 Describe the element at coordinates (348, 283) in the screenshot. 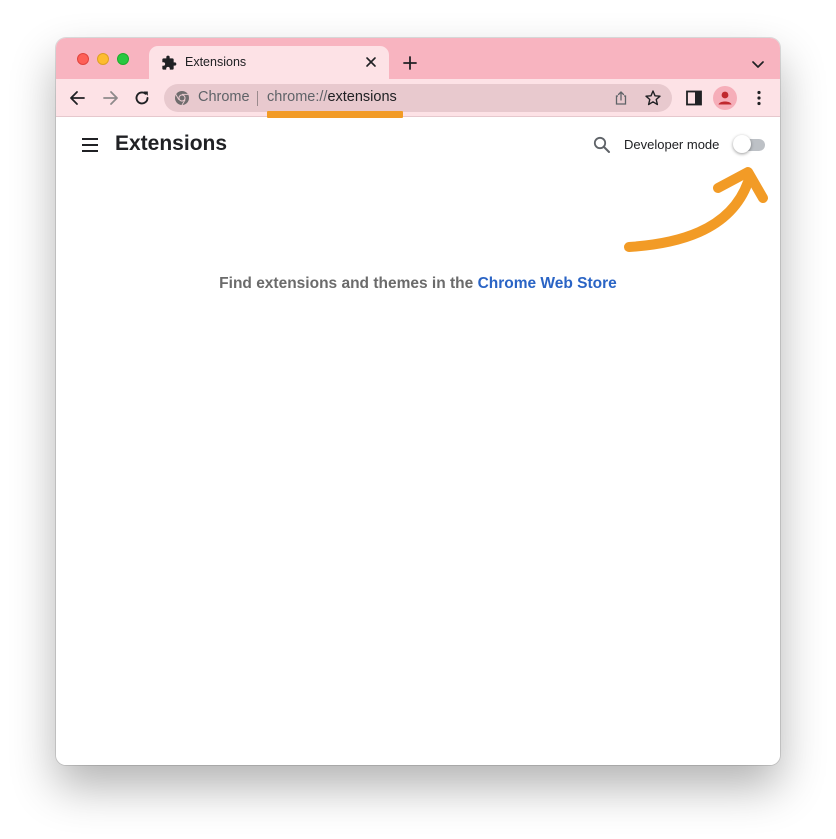

I see `empty-message-text: Find extensions and themes in the` at that location.